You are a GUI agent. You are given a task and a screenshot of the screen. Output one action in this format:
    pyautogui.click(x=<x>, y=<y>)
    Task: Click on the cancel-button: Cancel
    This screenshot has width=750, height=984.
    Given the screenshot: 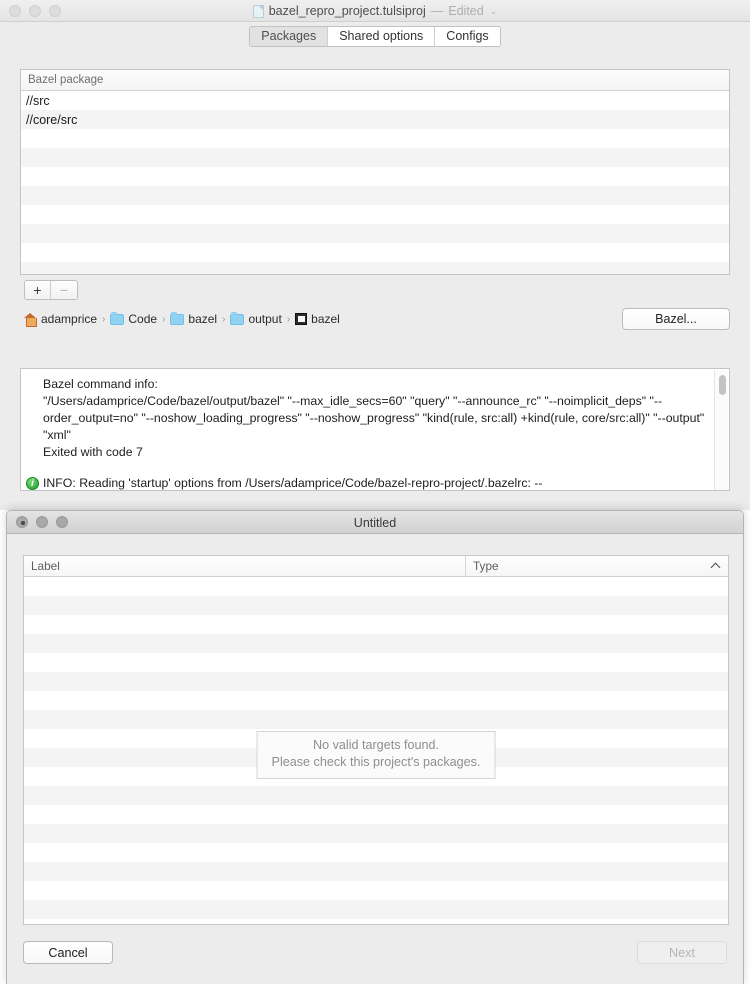 What is the action you would take?
    pyautogui.click(x=68, y=952)
    